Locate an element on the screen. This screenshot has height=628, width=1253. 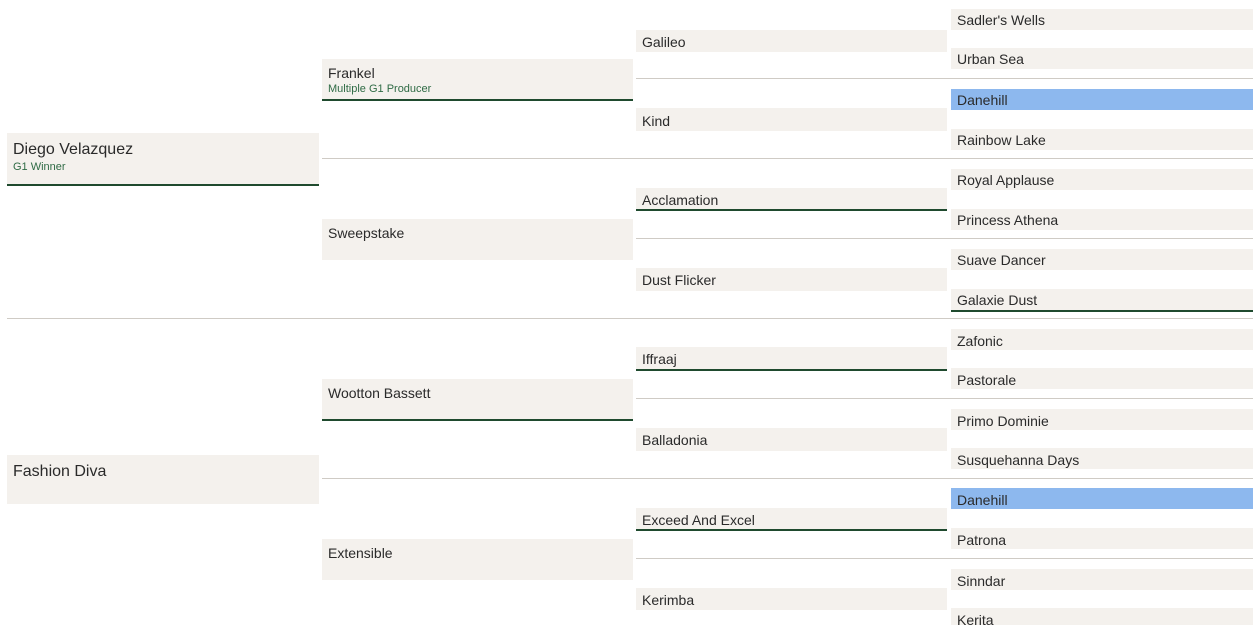
horse-name: Diego Velazquez is located at coordinates (73, 149).